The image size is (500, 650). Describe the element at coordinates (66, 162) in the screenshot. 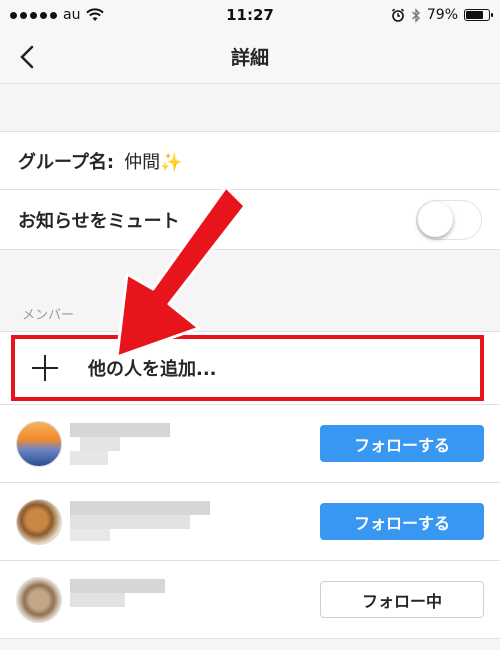

I see `group-name-label: グループ名:` at that location.